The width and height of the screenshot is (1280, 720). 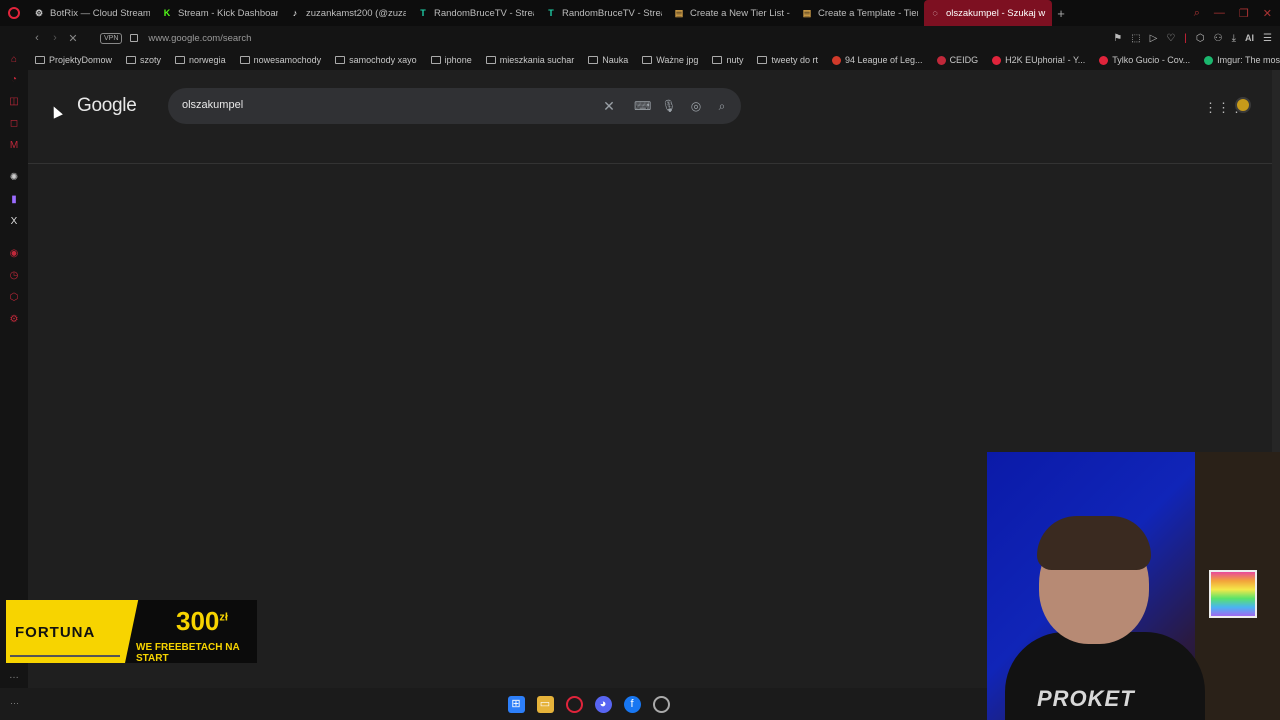 I want to click on minimize-button: —, so click(x=1219, y=13).